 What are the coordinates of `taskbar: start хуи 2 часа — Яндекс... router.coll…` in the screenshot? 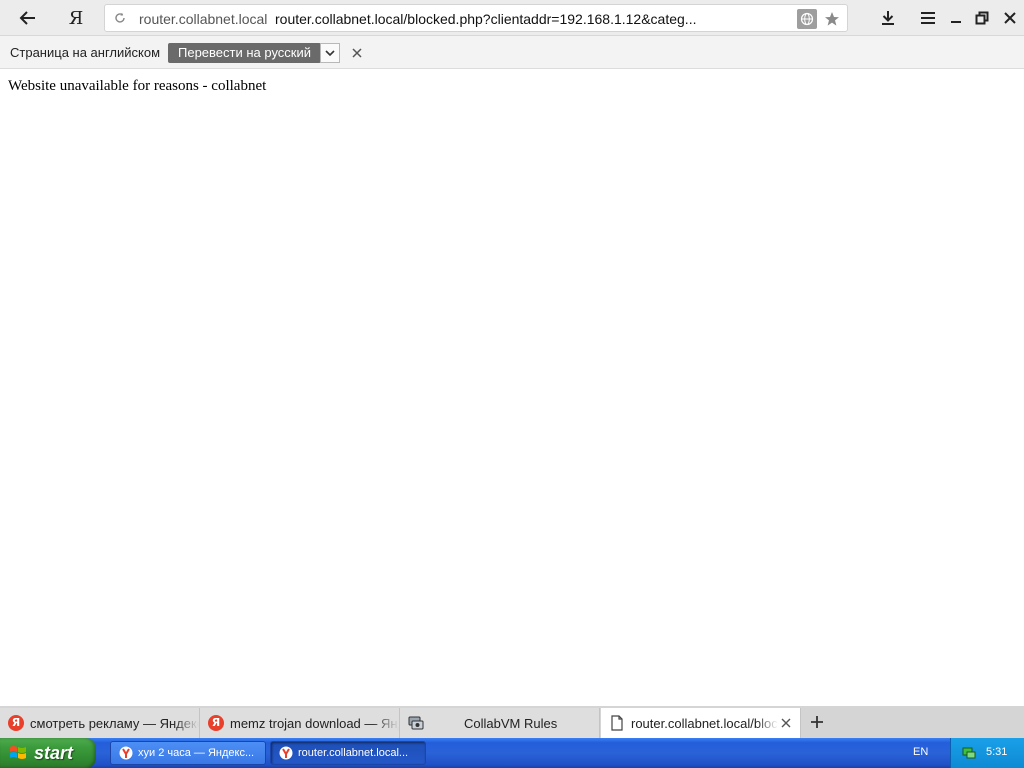 It's located at (512, 753).